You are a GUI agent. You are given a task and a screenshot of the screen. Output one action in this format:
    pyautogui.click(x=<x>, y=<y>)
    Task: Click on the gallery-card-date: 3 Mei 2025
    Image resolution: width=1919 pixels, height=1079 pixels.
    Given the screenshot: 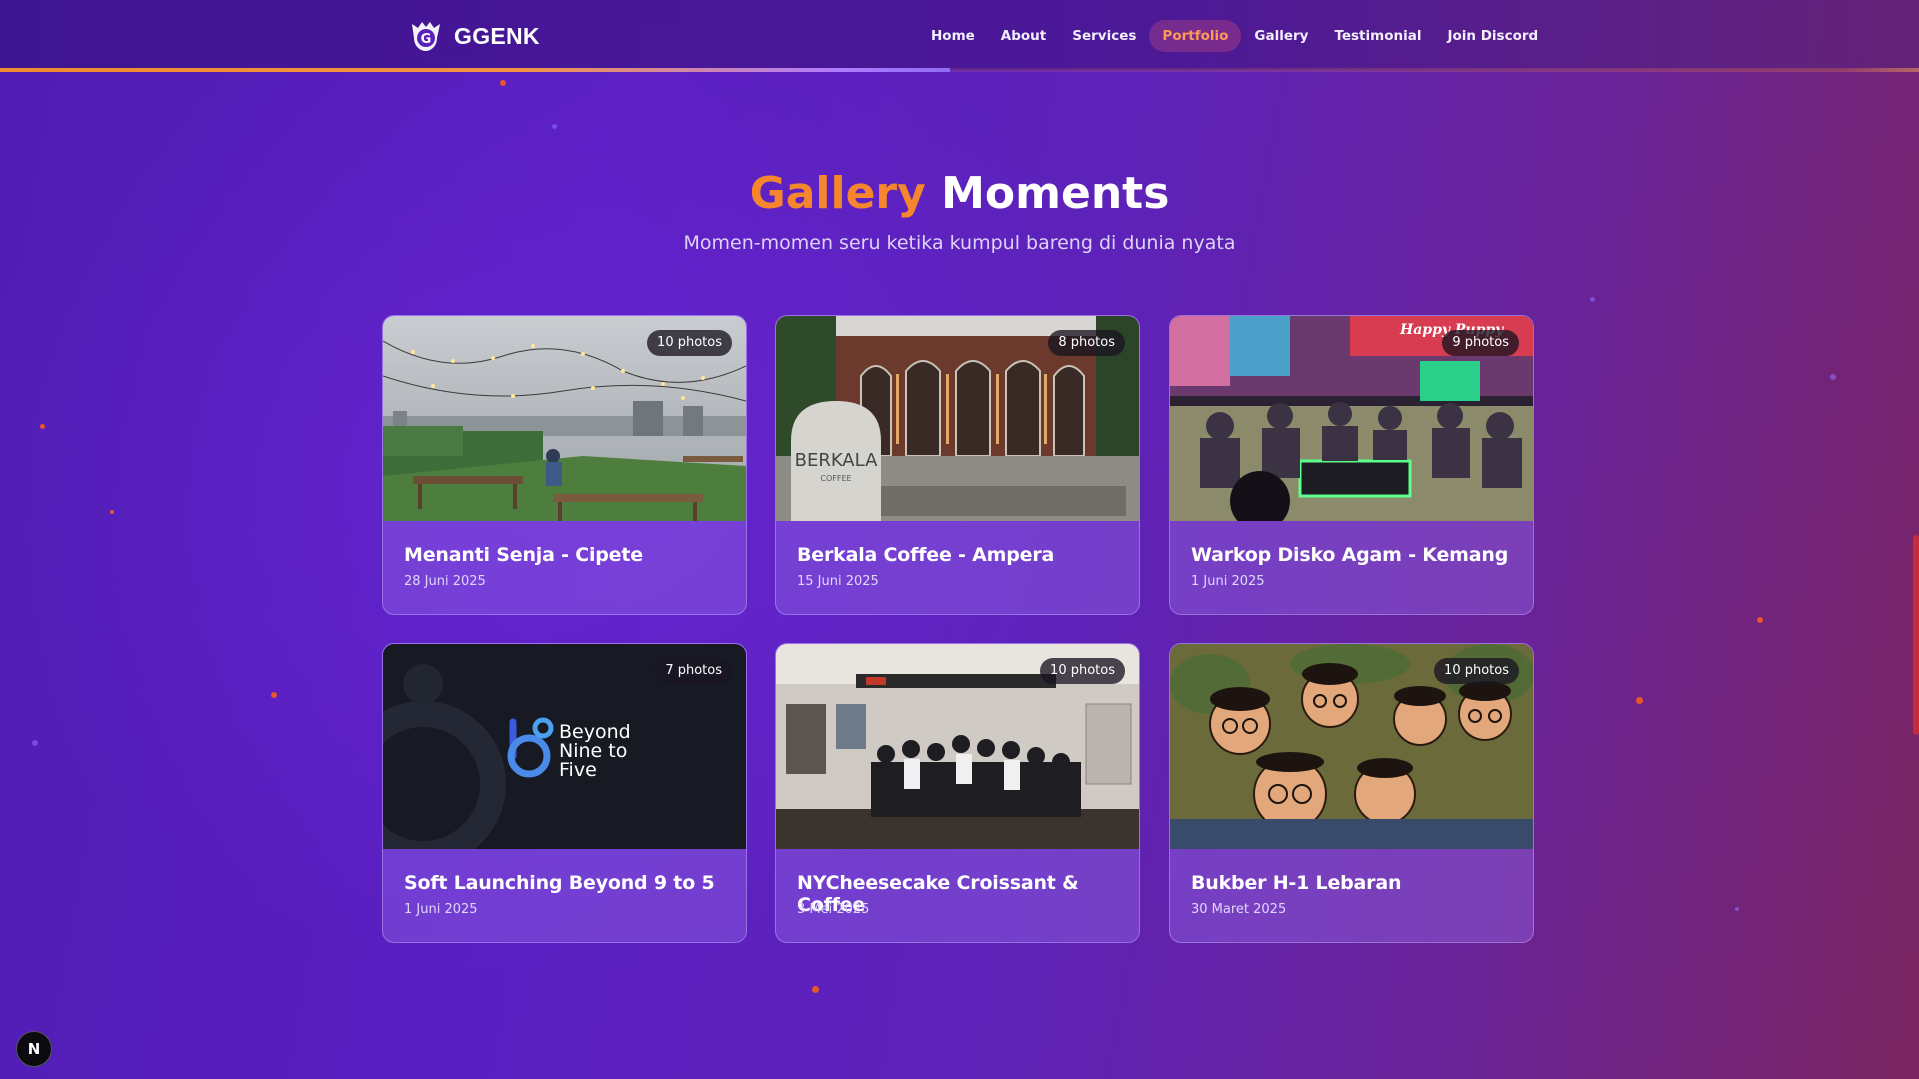 What is the action you would take?
    pyautogui.click(x=833, y=909)
    